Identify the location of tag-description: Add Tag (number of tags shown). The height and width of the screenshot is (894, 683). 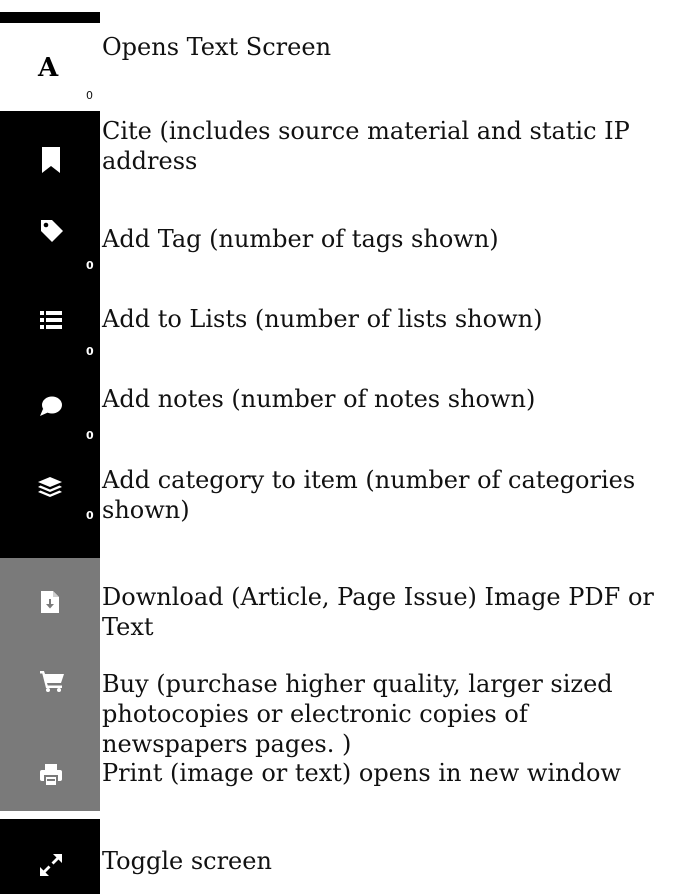
(300, 239).